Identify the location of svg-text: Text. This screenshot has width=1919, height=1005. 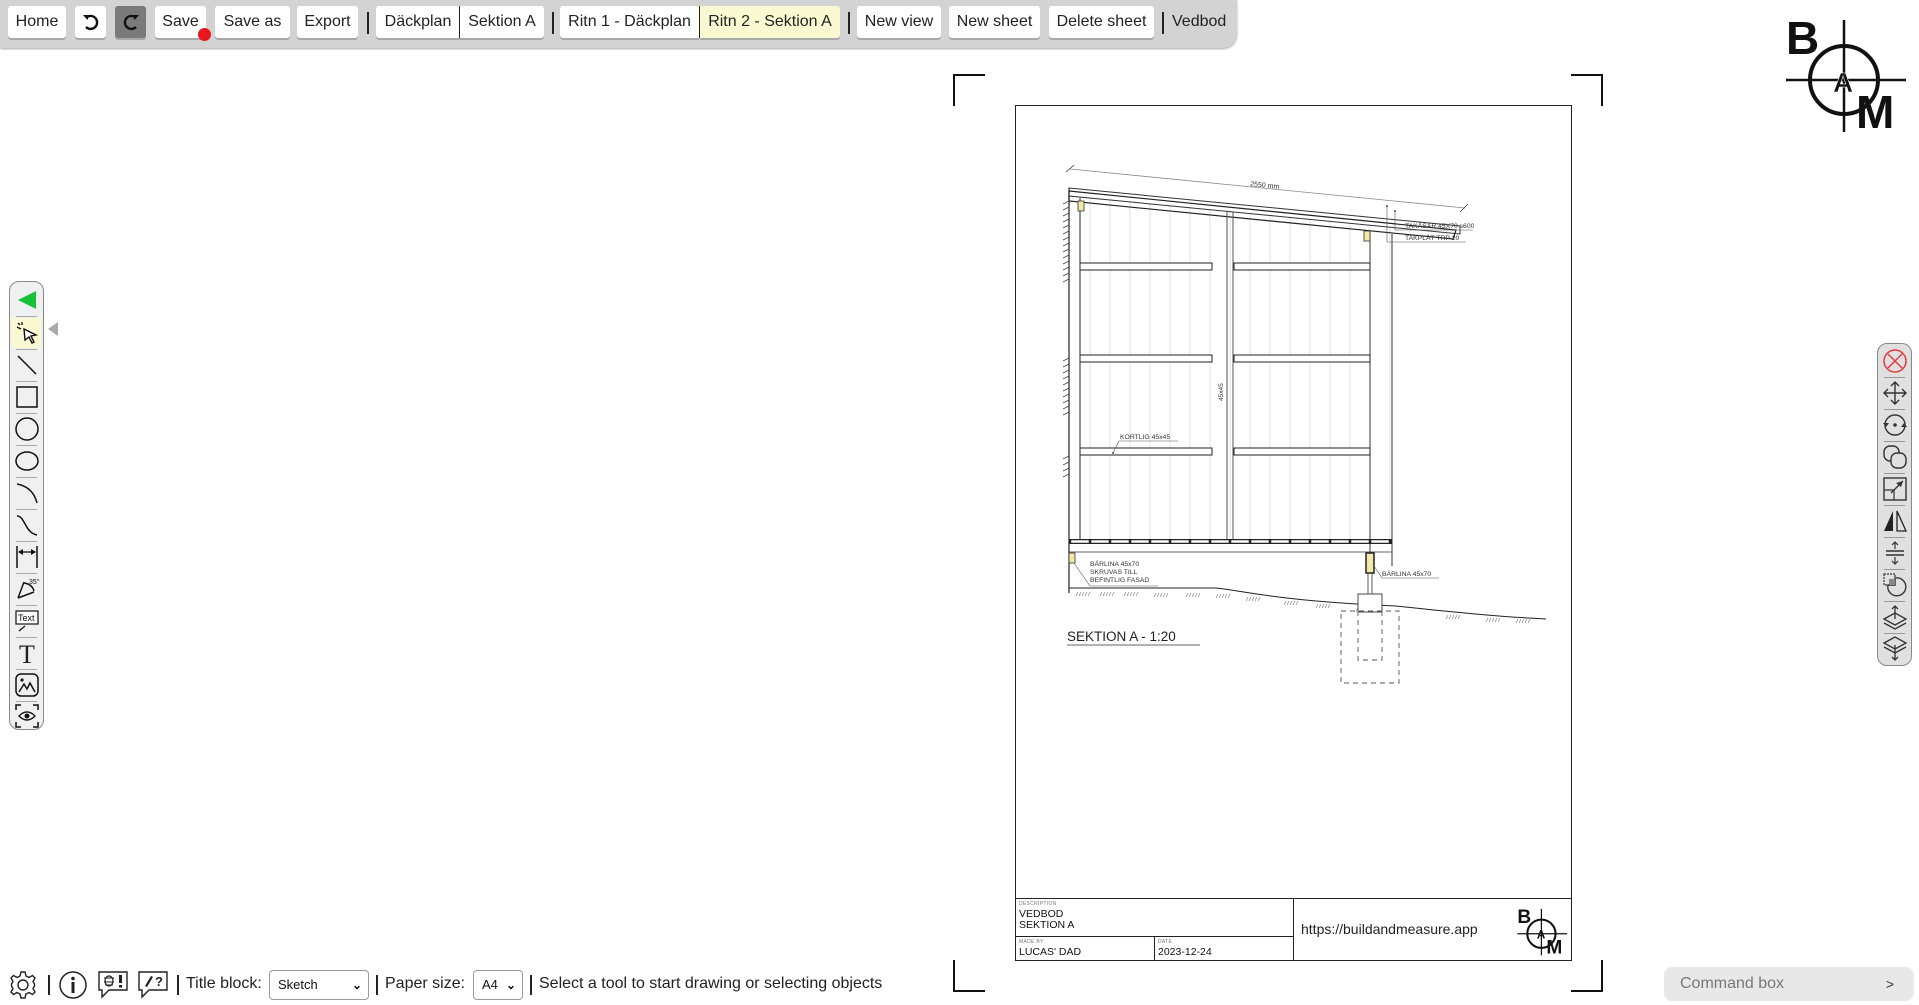
(26, 618).